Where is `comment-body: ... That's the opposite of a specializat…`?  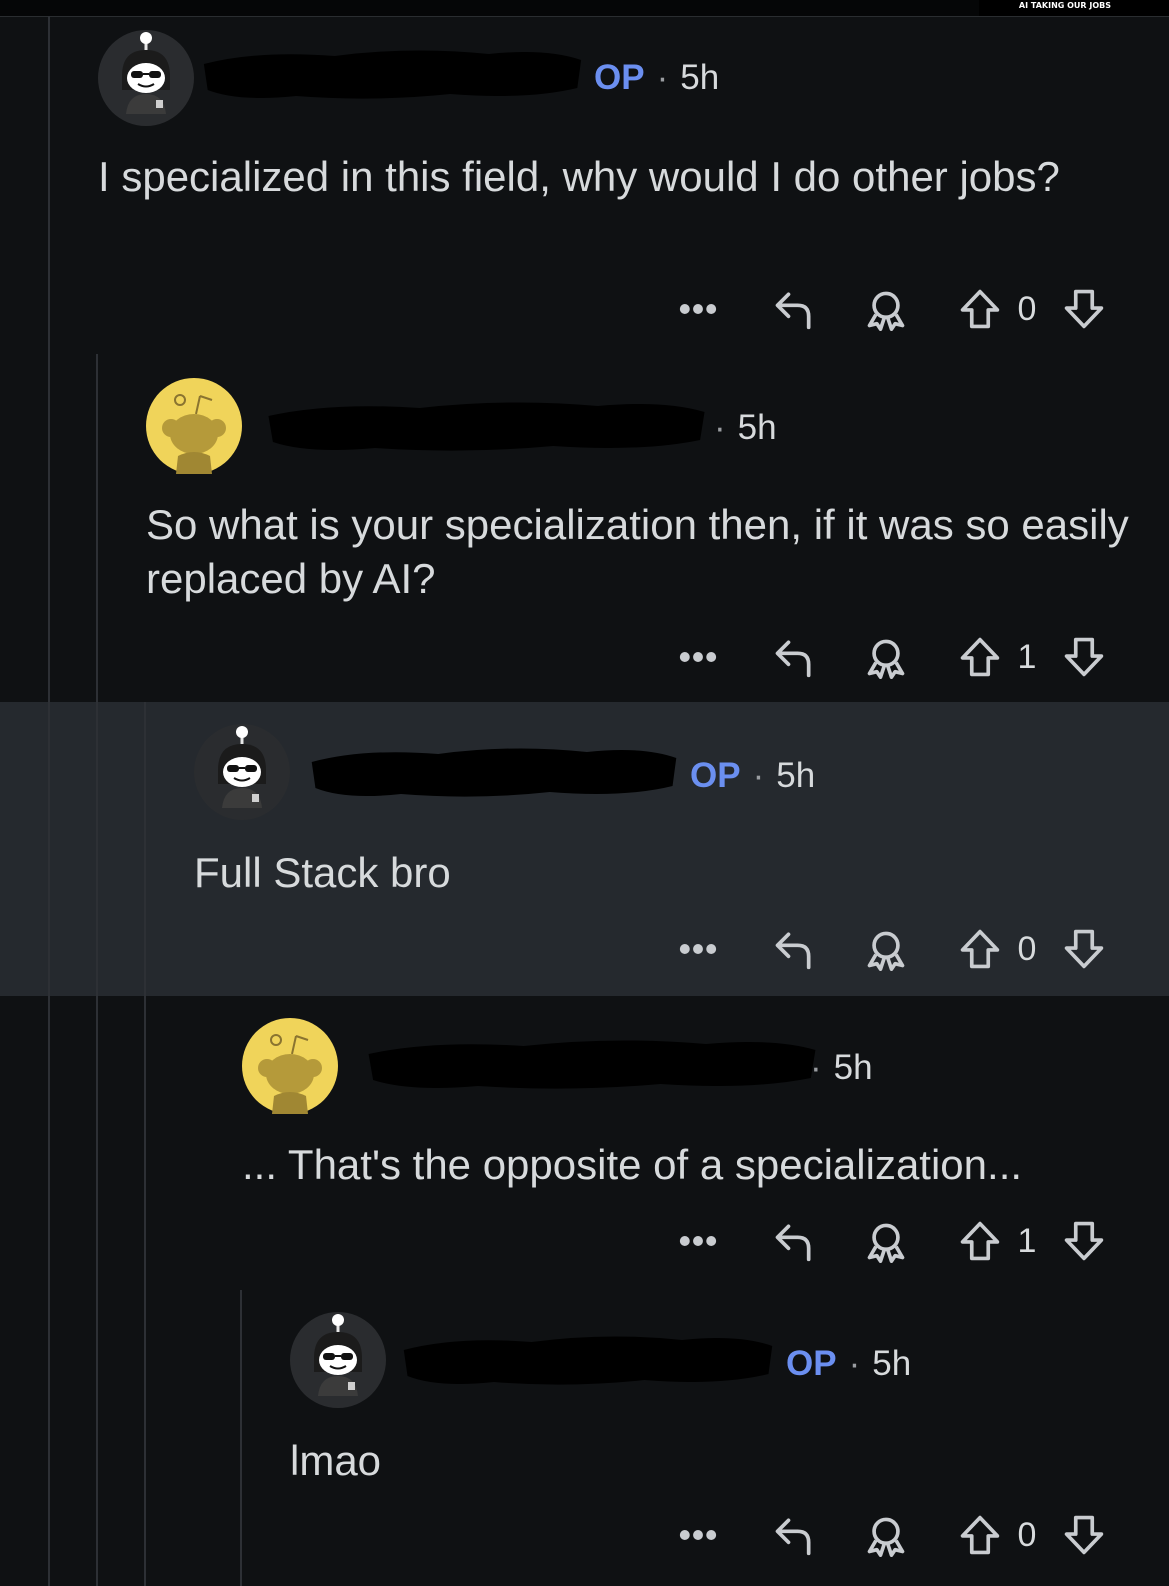 comment-body: ... That's the opposite of a specializat… is located at coordinates (632, 1164).